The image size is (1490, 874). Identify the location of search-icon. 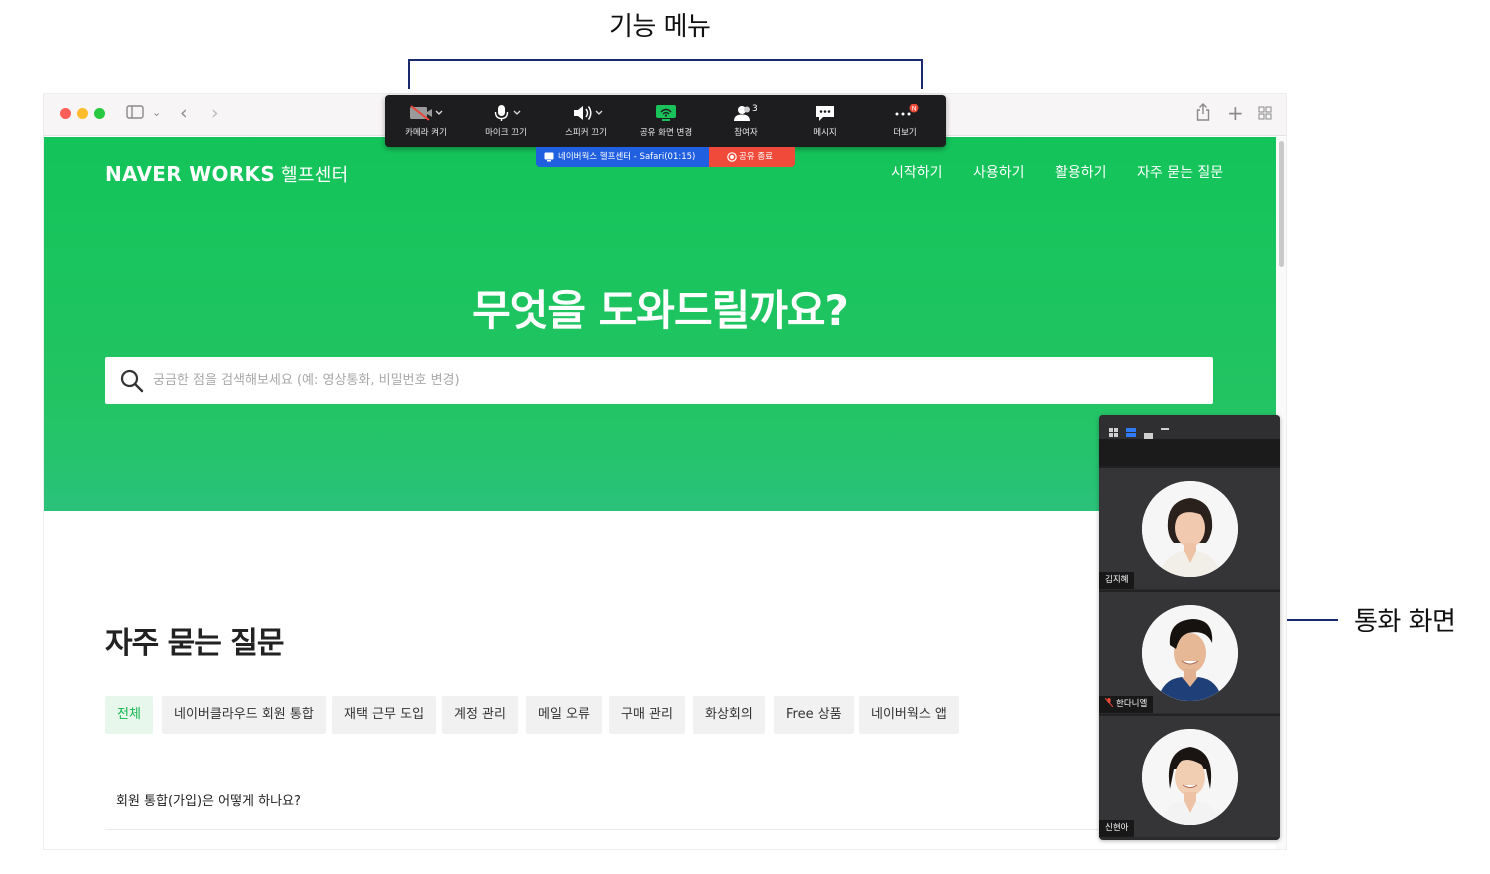
(132, 381).